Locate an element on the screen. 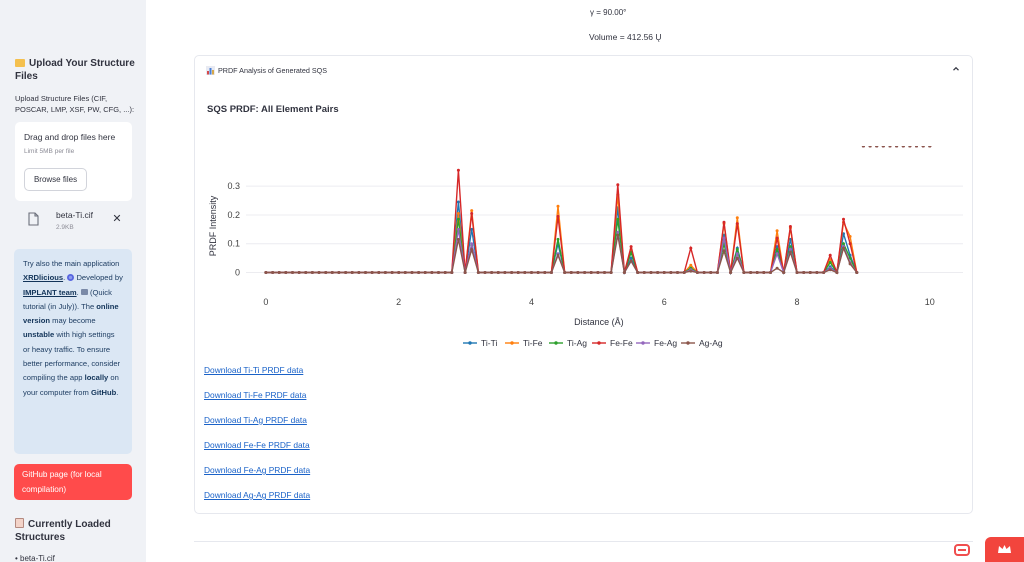 Image resolution: width=1024 pixels, height=562 pixels. legend-label: Fe-Fe is located at coordinates (621, 343).